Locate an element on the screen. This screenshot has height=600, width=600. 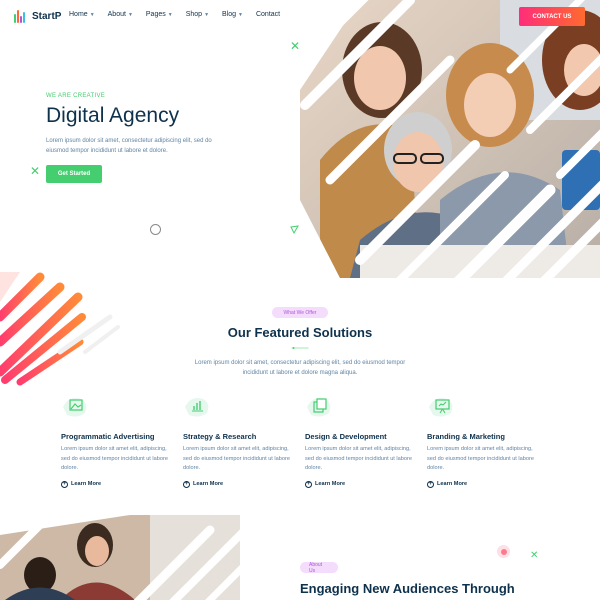
nav-pages: Pages ▼ is located at coordinates (159, 14).